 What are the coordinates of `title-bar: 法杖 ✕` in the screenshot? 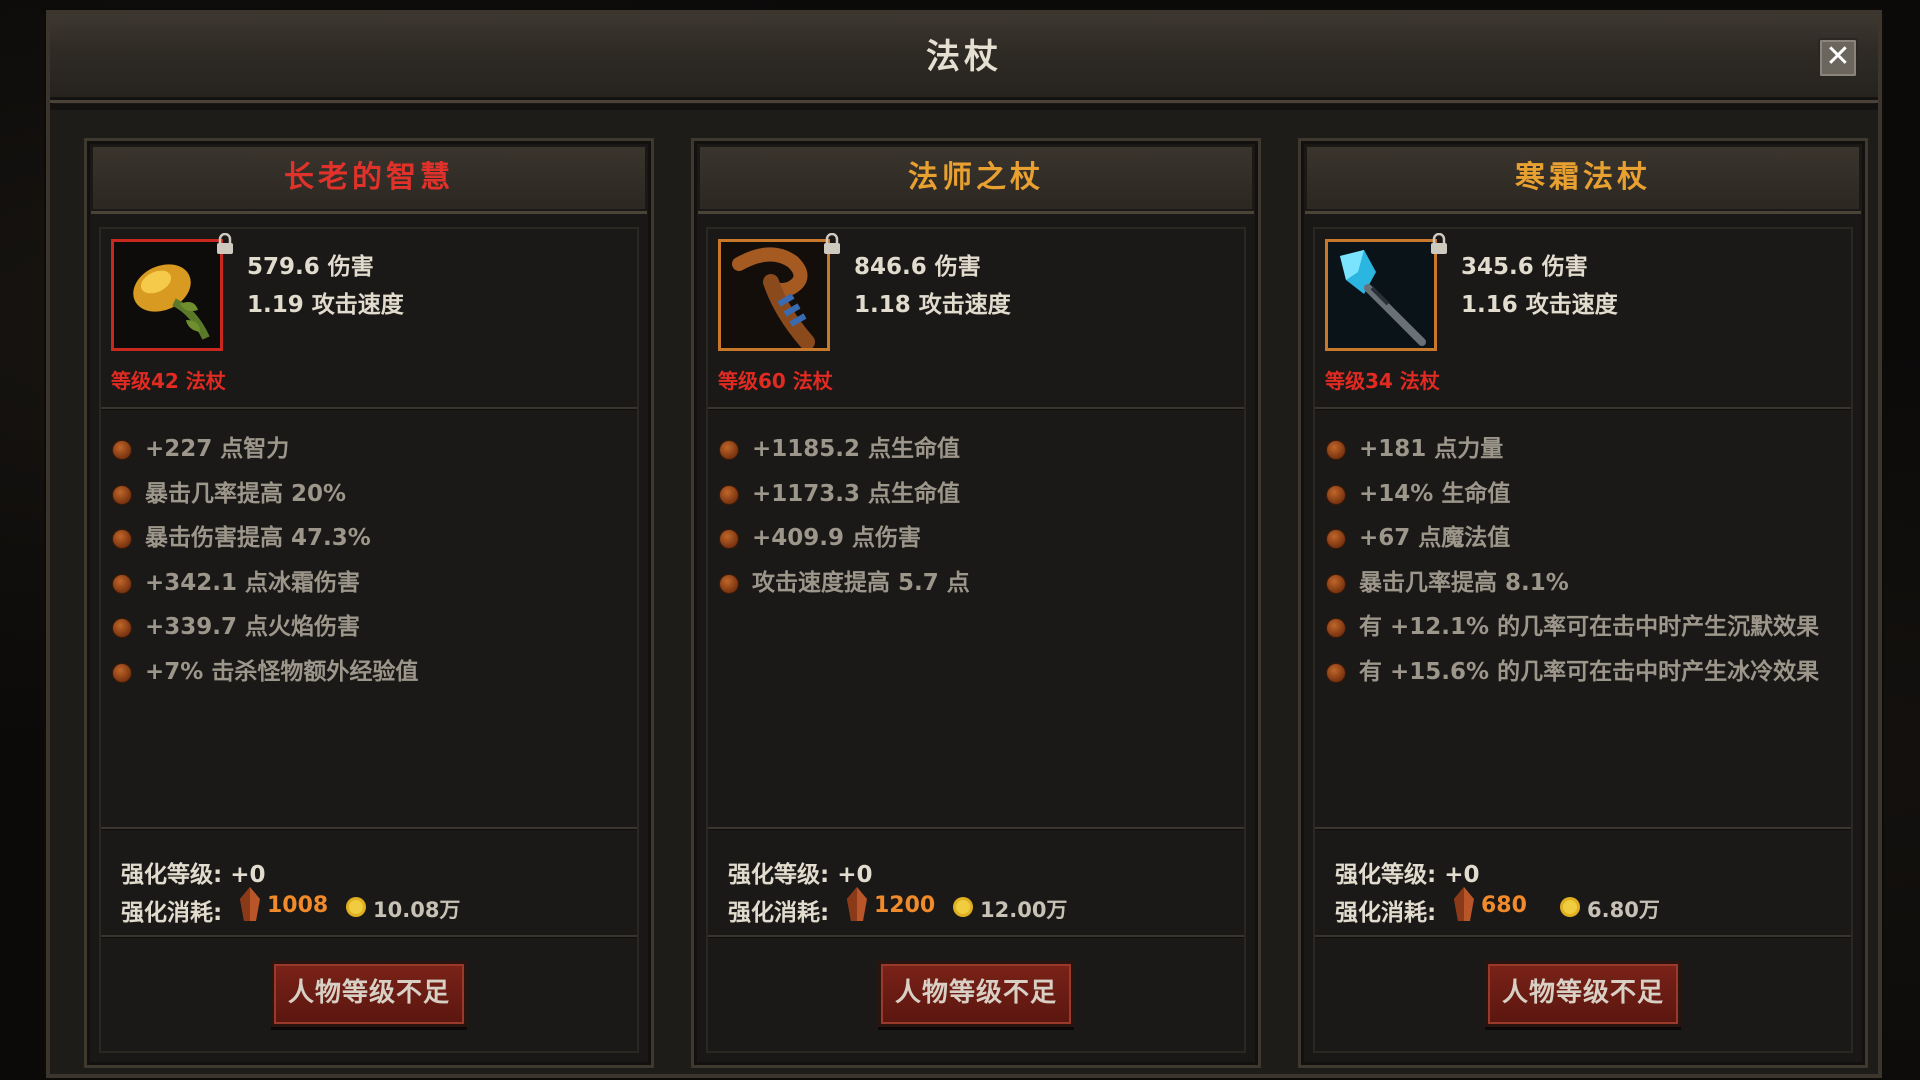 It's located at (964, 58).